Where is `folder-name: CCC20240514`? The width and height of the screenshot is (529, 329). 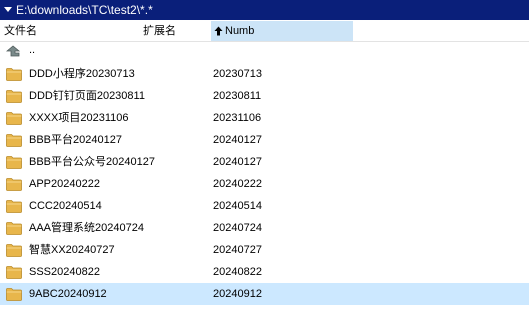 folder-name: CCC20240514 is located at coordinates (65, 206).